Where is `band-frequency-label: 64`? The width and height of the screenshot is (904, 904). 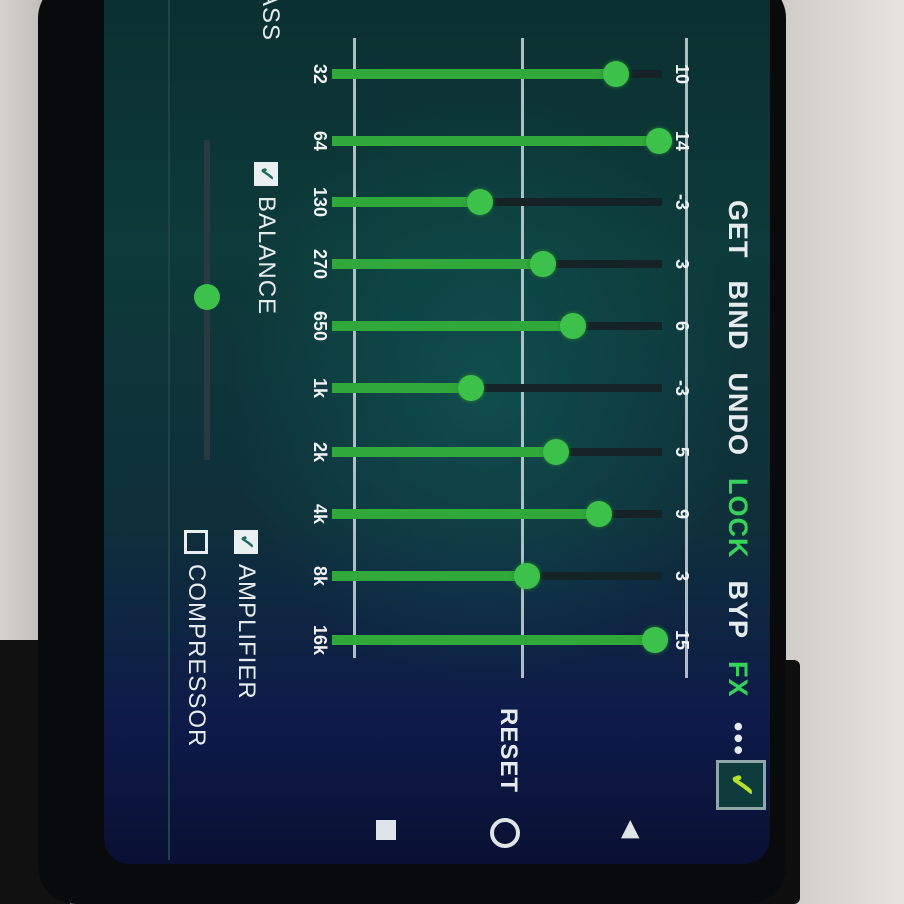 band-frequency-label: 64 is located at coordinates (320, 141).